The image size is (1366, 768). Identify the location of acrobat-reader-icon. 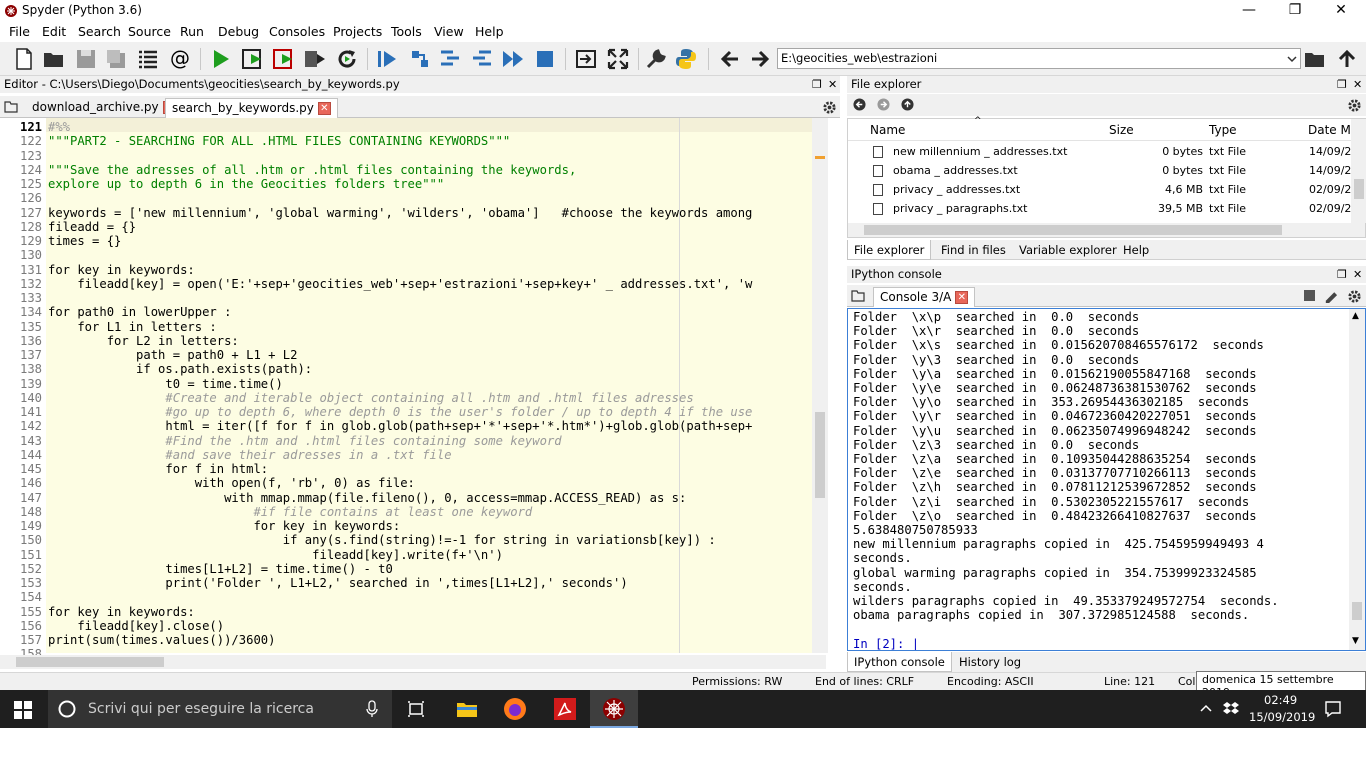
(565, 709).